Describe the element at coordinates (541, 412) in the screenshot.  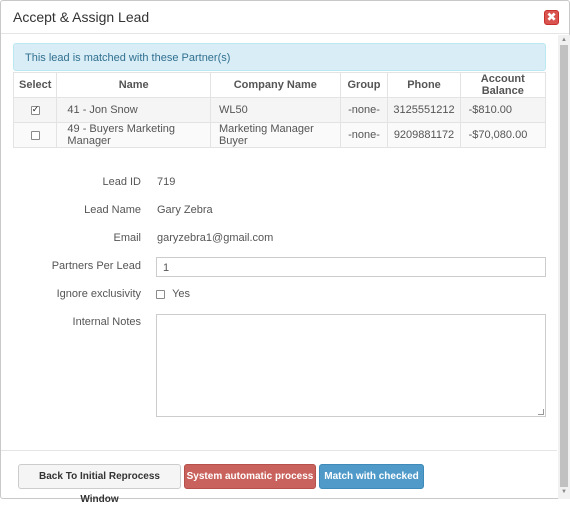
I see `resize-grip-icon` at that location.